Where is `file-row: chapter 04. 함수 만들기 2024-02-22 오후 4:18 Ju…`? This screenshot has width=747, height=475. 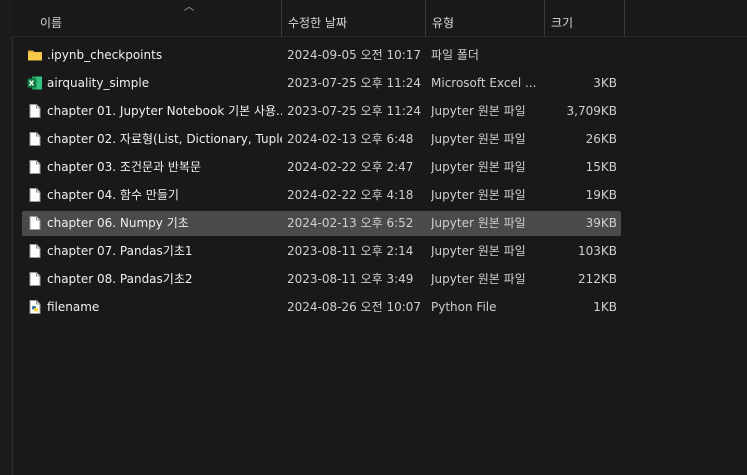
file-row: chapter 04. 함수 만들기 2024-02-22 오후 4:18 Ju… is located at coordinates (321, 195).